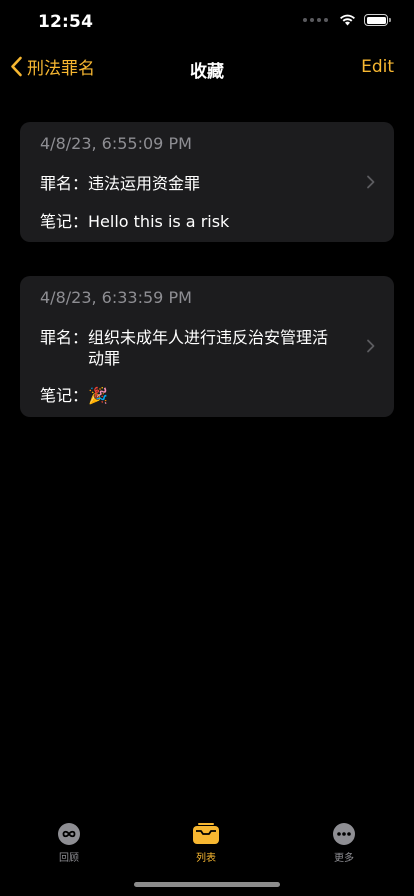 The image size is (414, 896). I want to click on favorite-date: 4/8/23, 6:33:59 PM, so click(116, 297).